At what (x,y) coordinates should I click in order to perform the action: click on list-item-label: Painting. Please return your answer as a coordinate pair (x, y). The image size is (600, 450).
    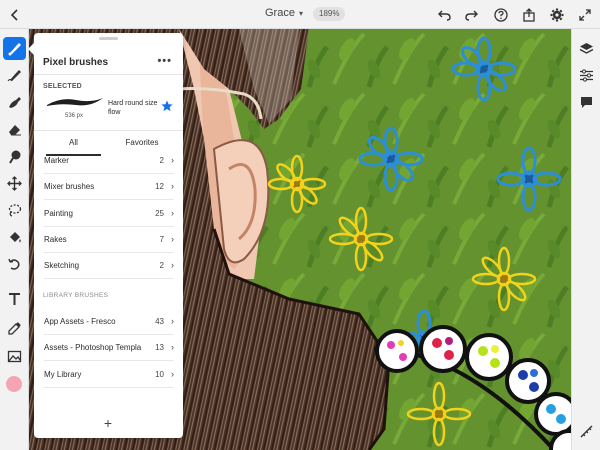
    Looking at the image, I should click on (58, 213).